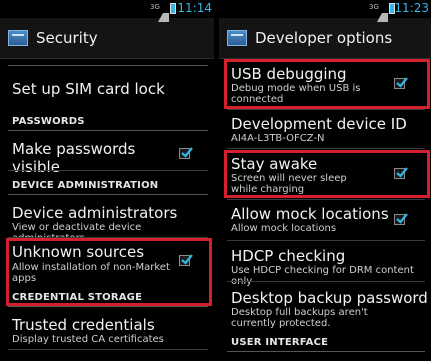 Image resolution: width=431 pixels, height=361 pixels. What do you see at coordinates (325, 11) in the screenshot?
I see `status-bar: 3G 11:23` at bounding box center [325, 11].